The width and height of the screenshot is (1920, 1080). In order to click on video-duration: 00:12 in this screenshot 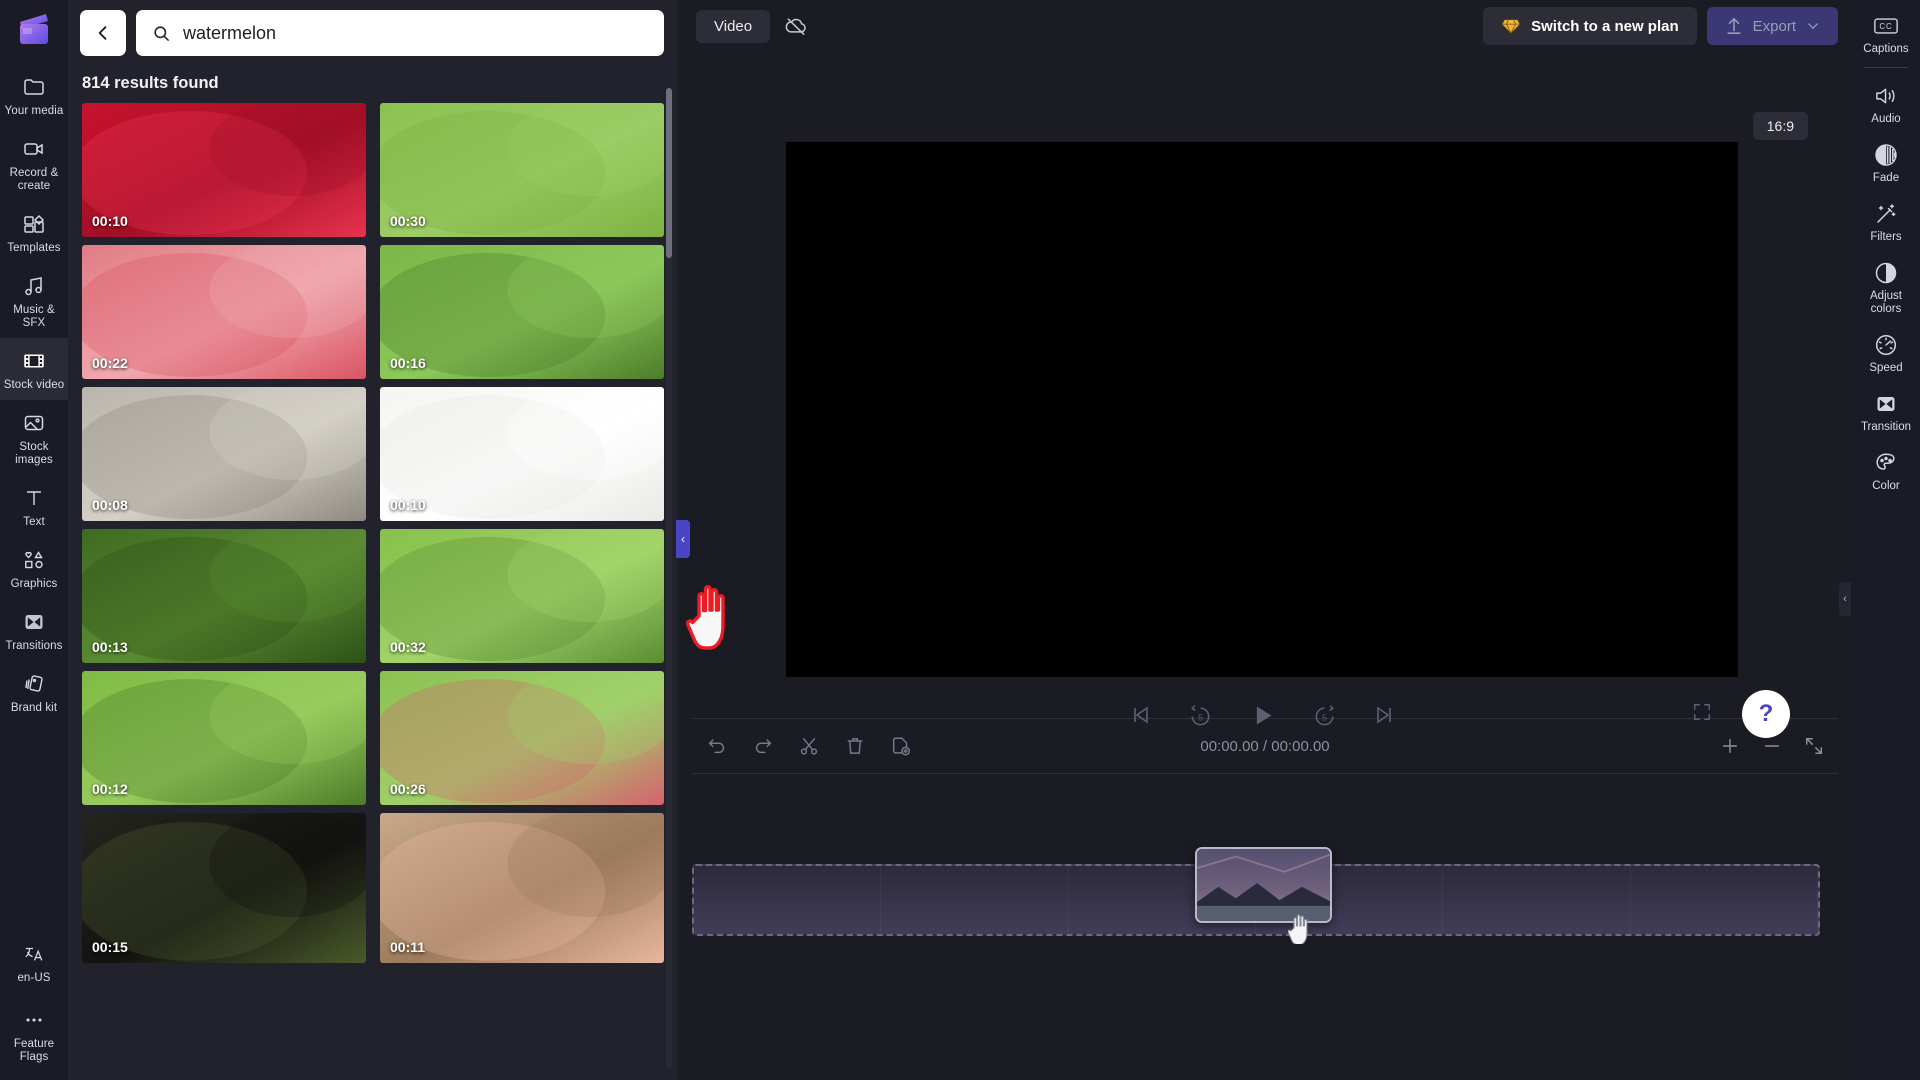, I will do `click(110, 789)`.